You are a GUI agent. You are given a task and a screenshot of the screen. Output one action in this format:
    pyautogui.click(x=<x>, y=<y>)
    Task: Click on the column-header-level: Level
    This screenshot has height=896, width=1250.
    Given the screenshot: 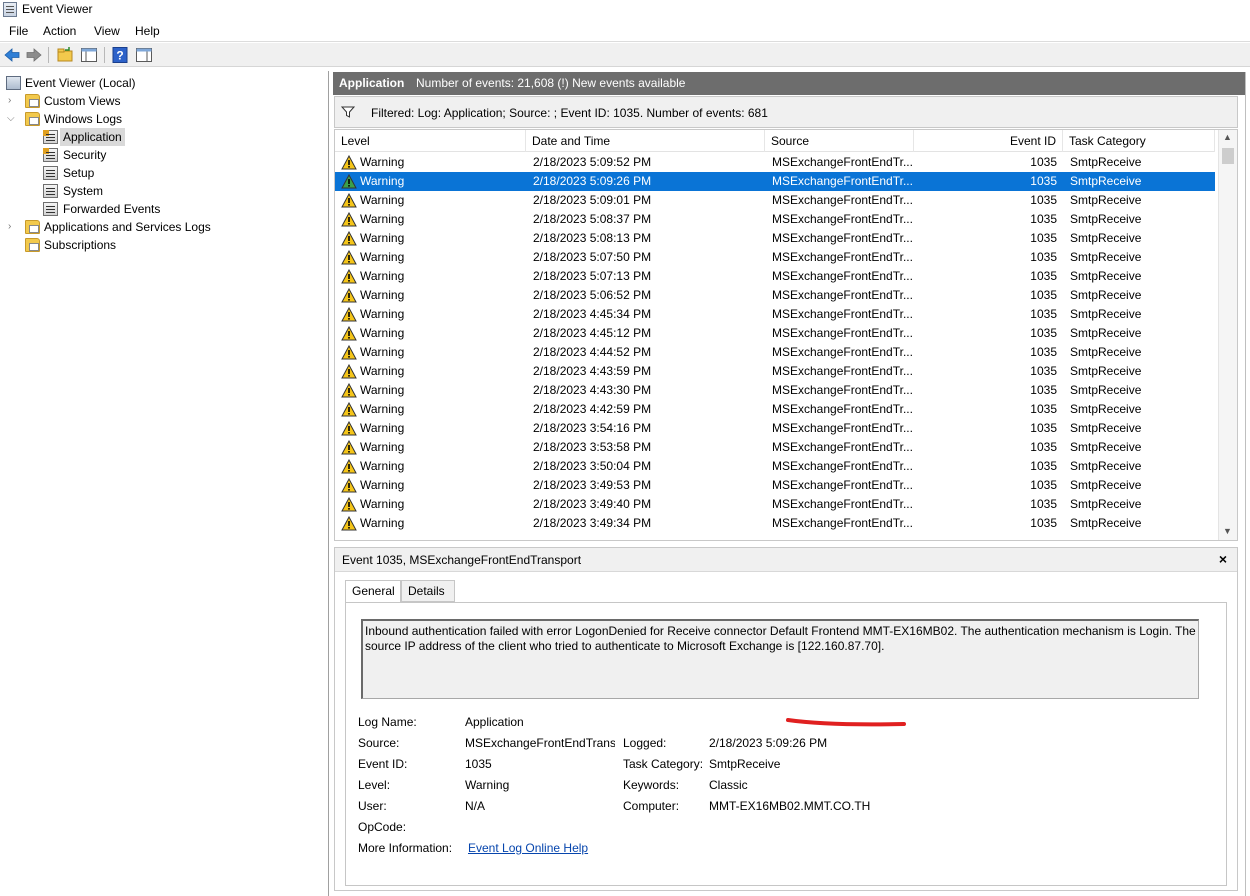 What is the action you would take?
    pyautogui.click(x=430, y=141)
    